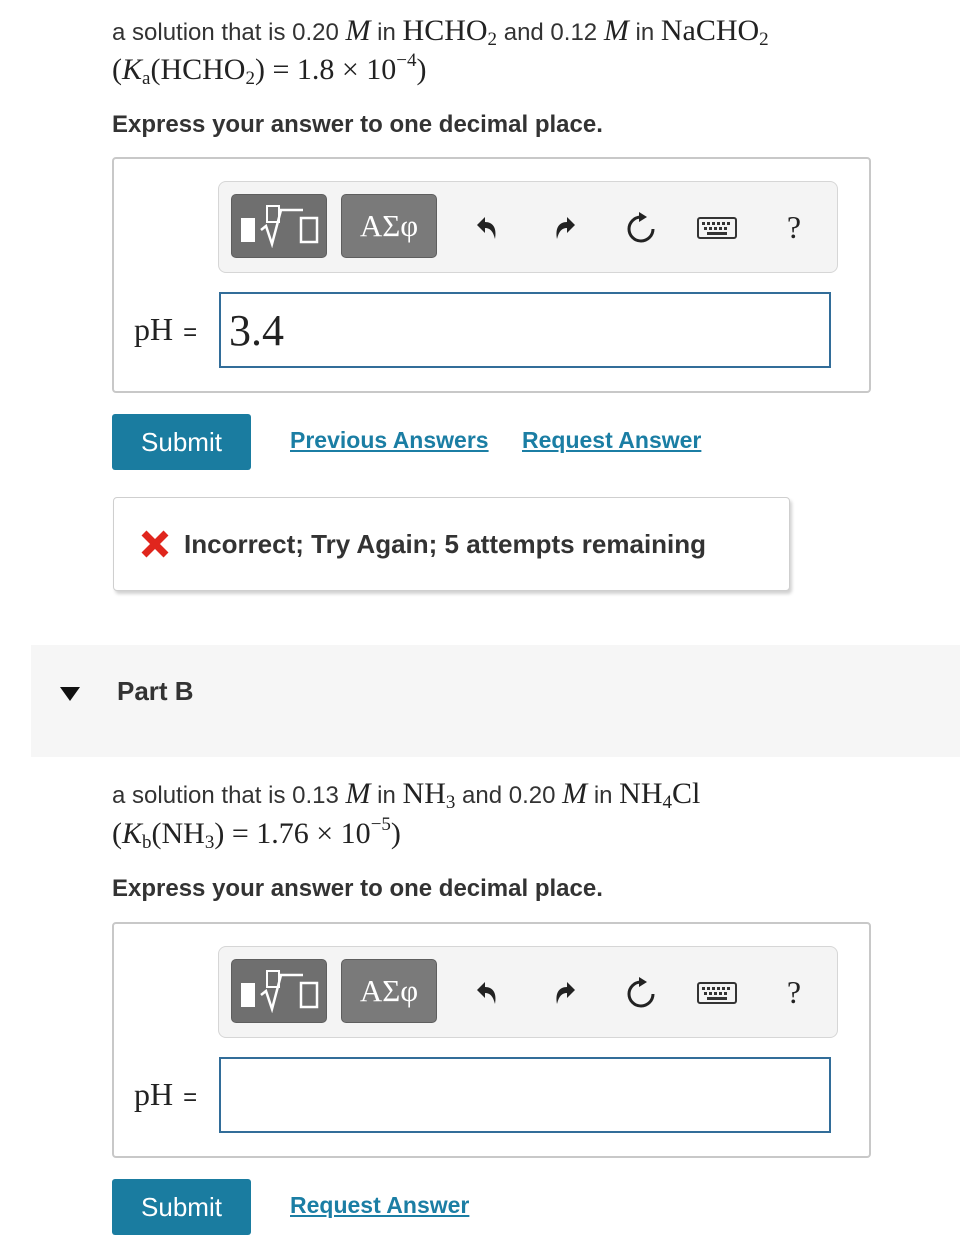  Describe the element at coordinates (714, 32) in the screenshot. I see `salt-formula: NaCHO2` at that location.